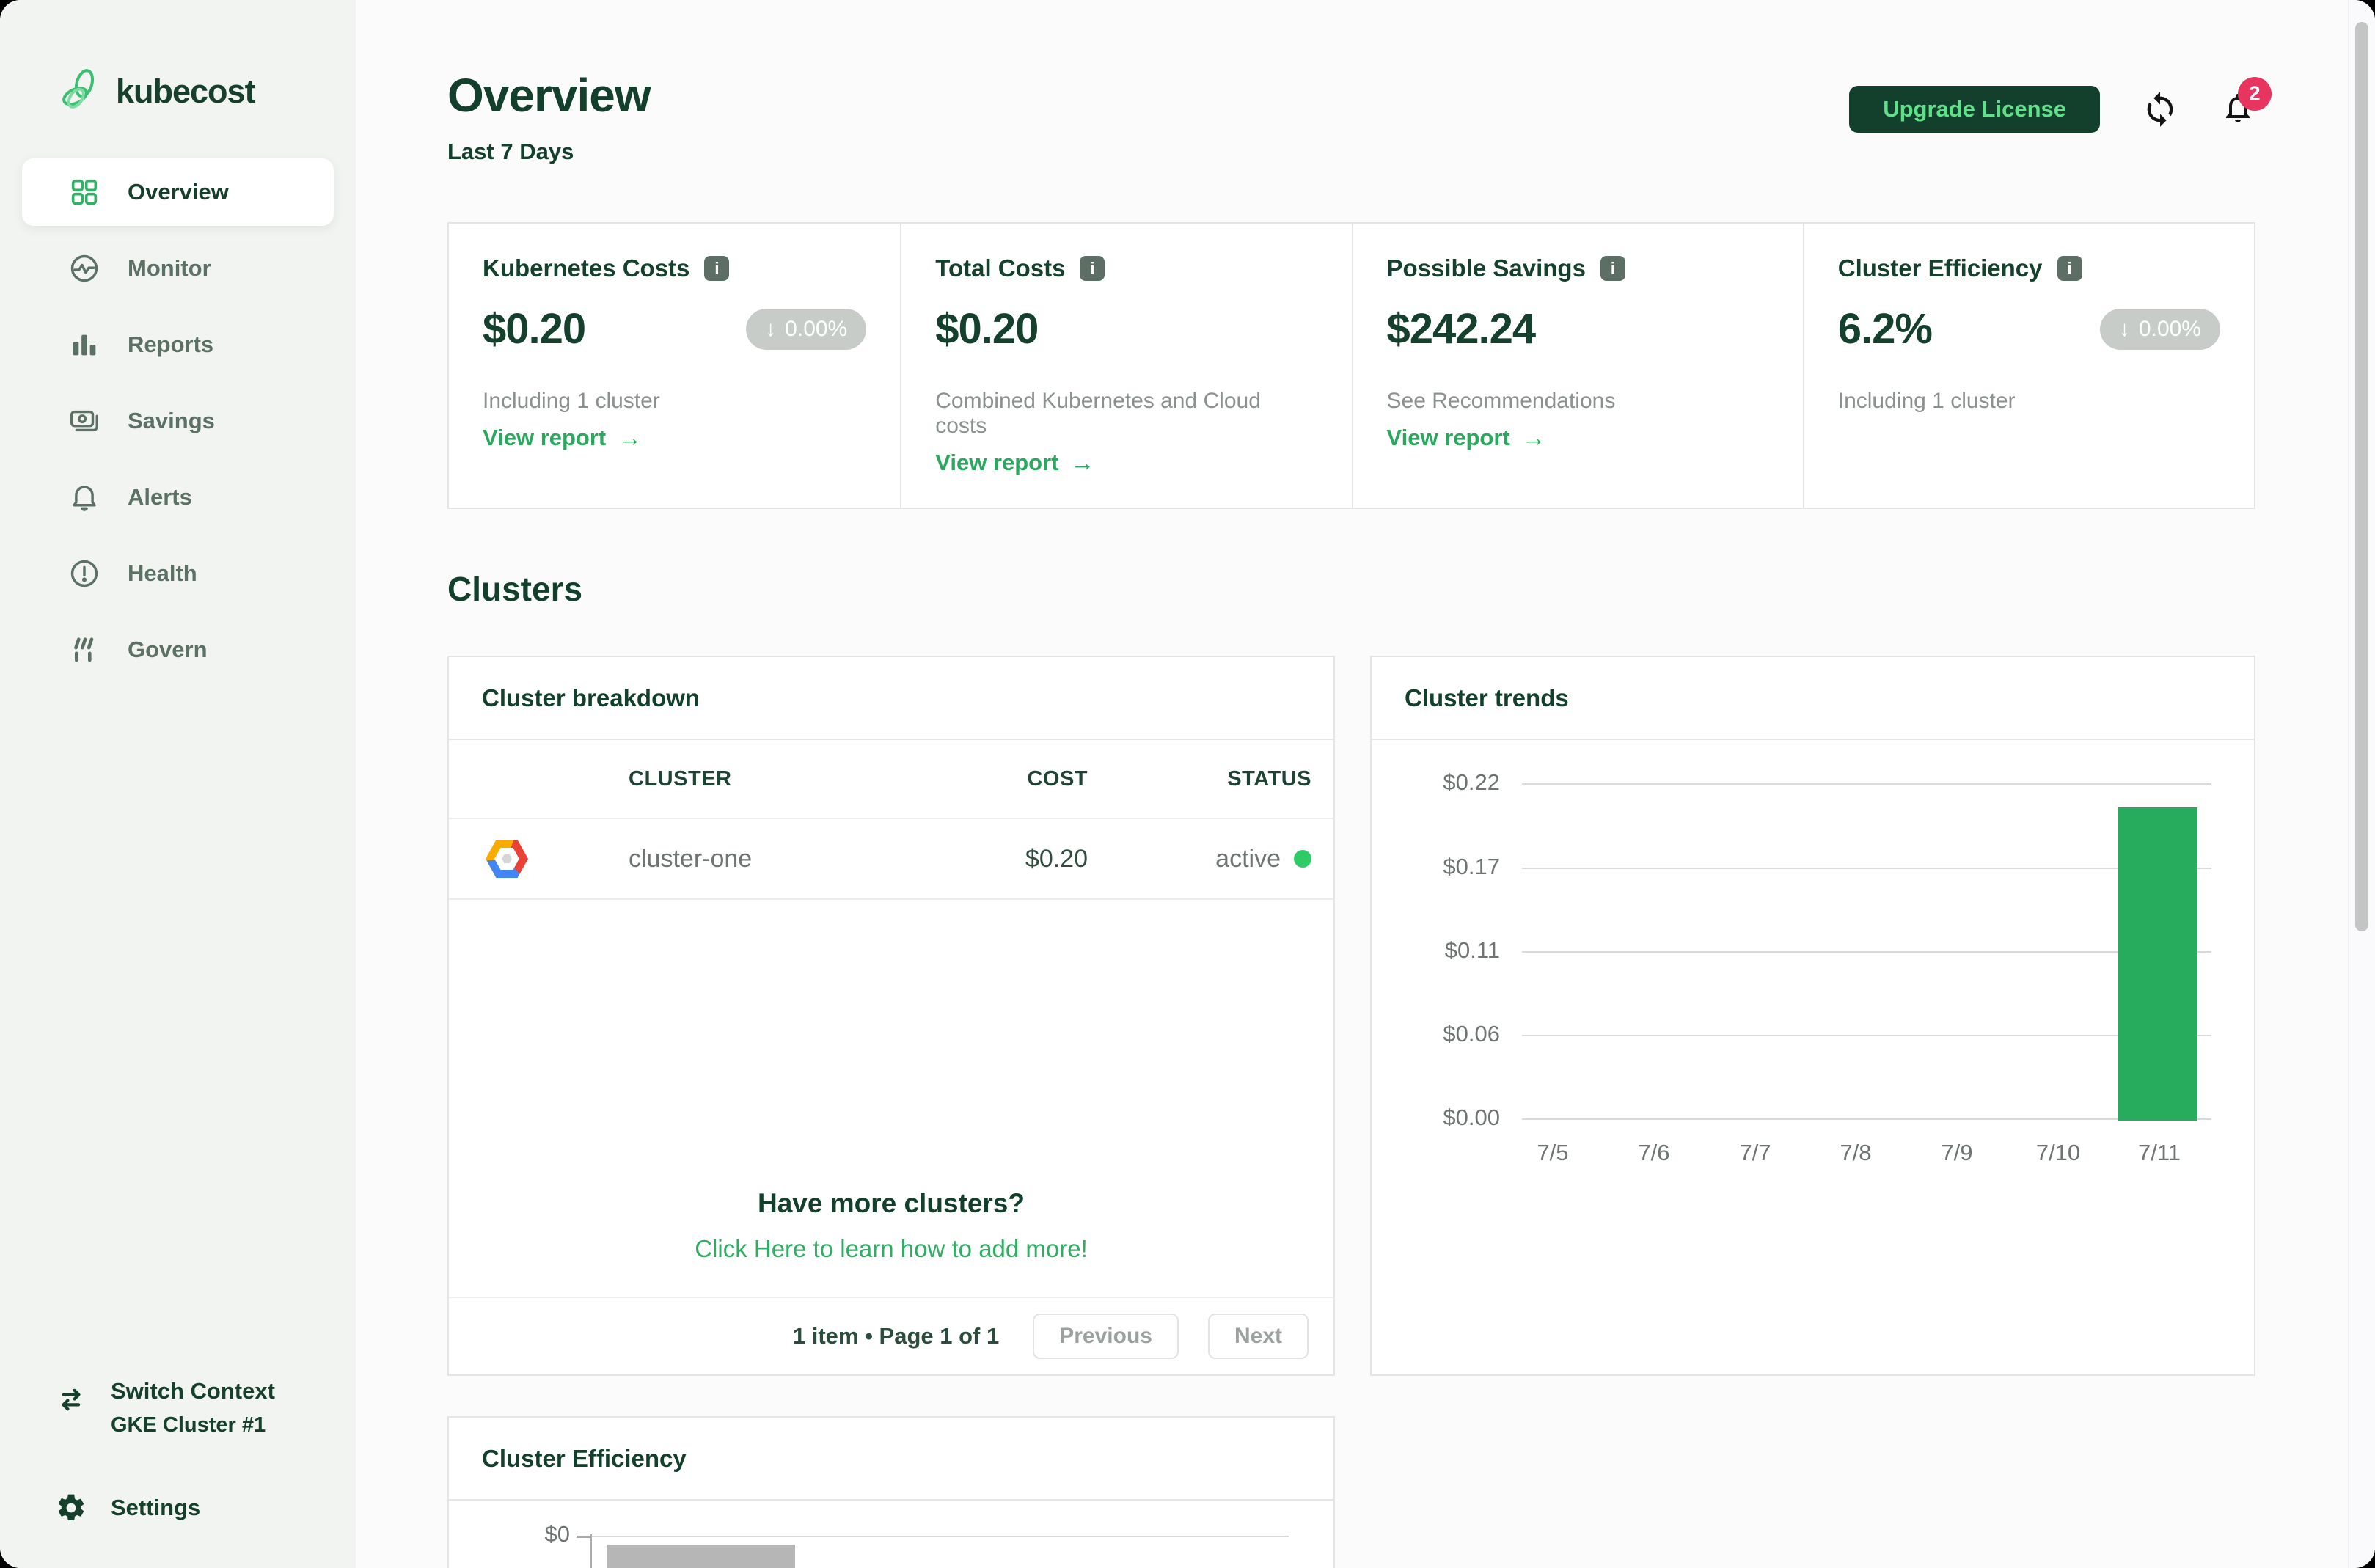 The height and width of the screenshot is (1568, 2375). Describe the element at coordinates (891, 1492) in the screenshot. I see `cluster-efficiency-panel: Cluster Efficiency $0 $0` at that location.